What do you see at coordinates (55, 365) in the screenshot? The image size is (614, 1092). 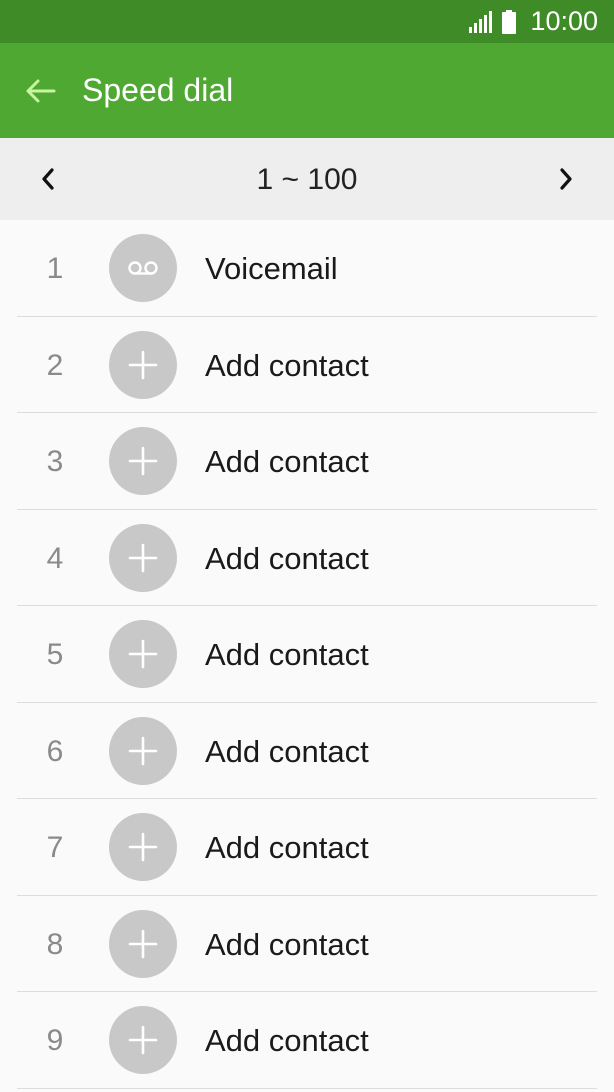 I see `speed-dial-number: 2` at bounding box center [55, 365].